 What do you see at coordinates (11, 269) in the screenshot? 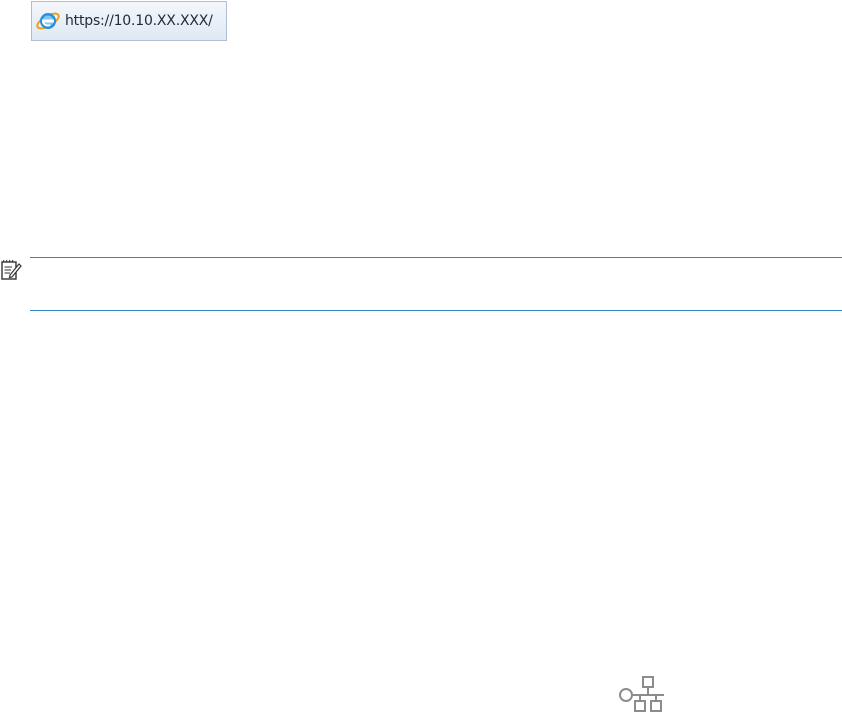
I see `note-icon` at bounding box center [11, 269].